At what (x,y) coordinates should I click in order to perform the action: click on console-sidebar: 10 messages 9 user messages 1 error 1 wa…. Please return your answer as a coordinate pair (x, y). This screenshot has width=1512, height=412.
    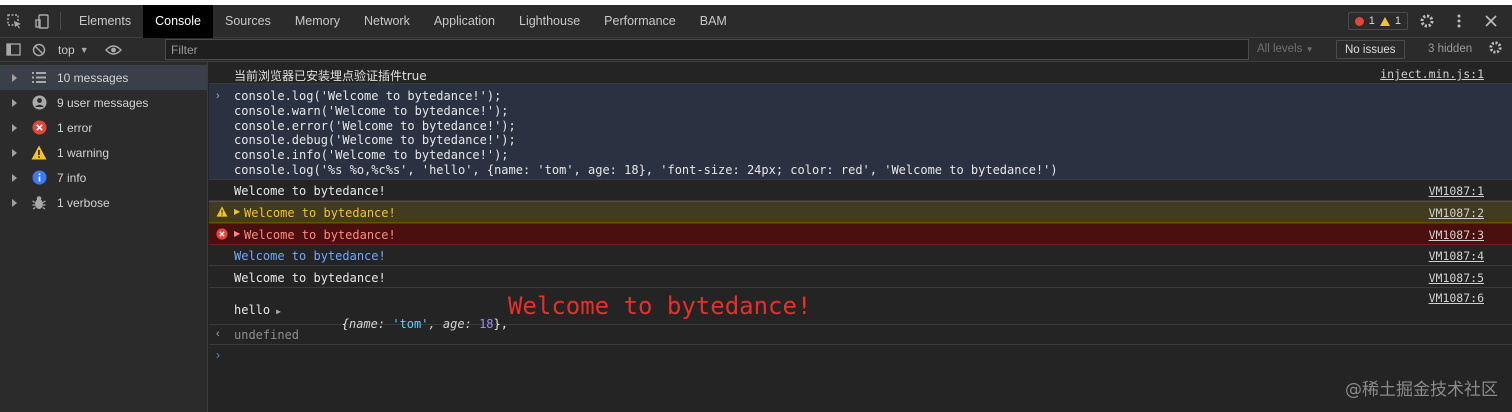
    Looking at the image, I should click on (104, 237).